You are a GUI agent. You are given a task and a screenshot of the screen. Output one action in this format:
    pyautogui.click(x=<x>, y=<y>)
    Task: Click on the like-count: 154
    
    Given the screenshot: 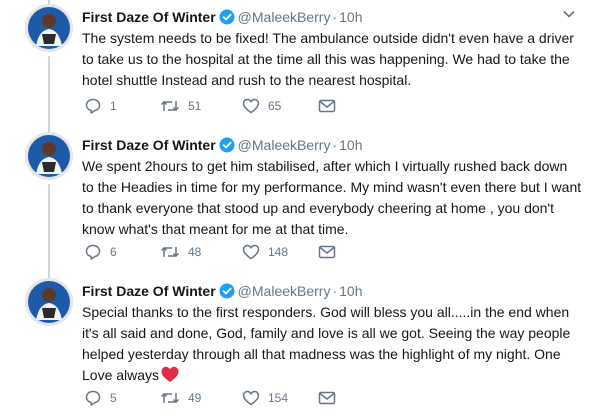 What is the action you would take?
    pyautogui.click(x=278, y=398)
    